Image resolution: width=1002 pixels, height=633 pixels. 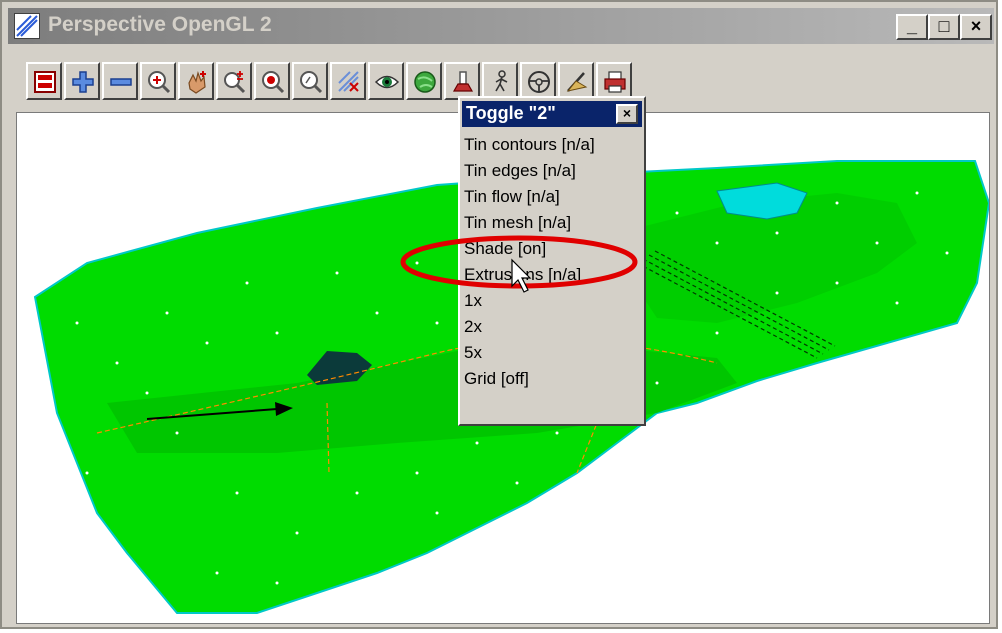 I want to click on menu-item-5x: 5x, so click(x=553, y=353).